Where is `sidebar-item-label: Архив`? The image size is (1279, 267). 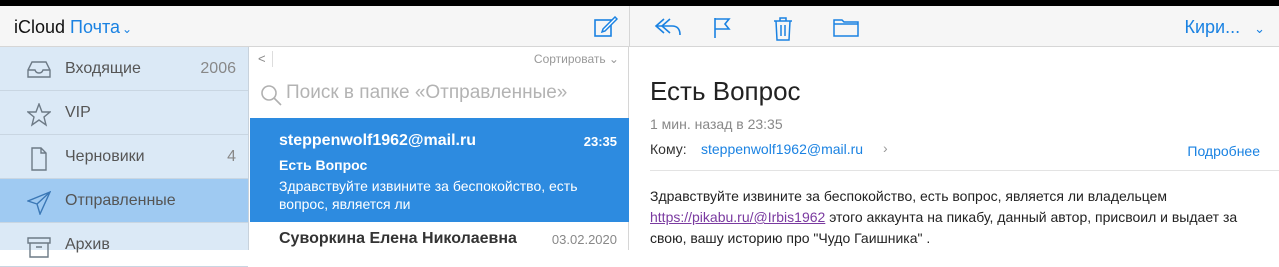
sidebar-item-label: Архив is located at coordinates (87, 244).